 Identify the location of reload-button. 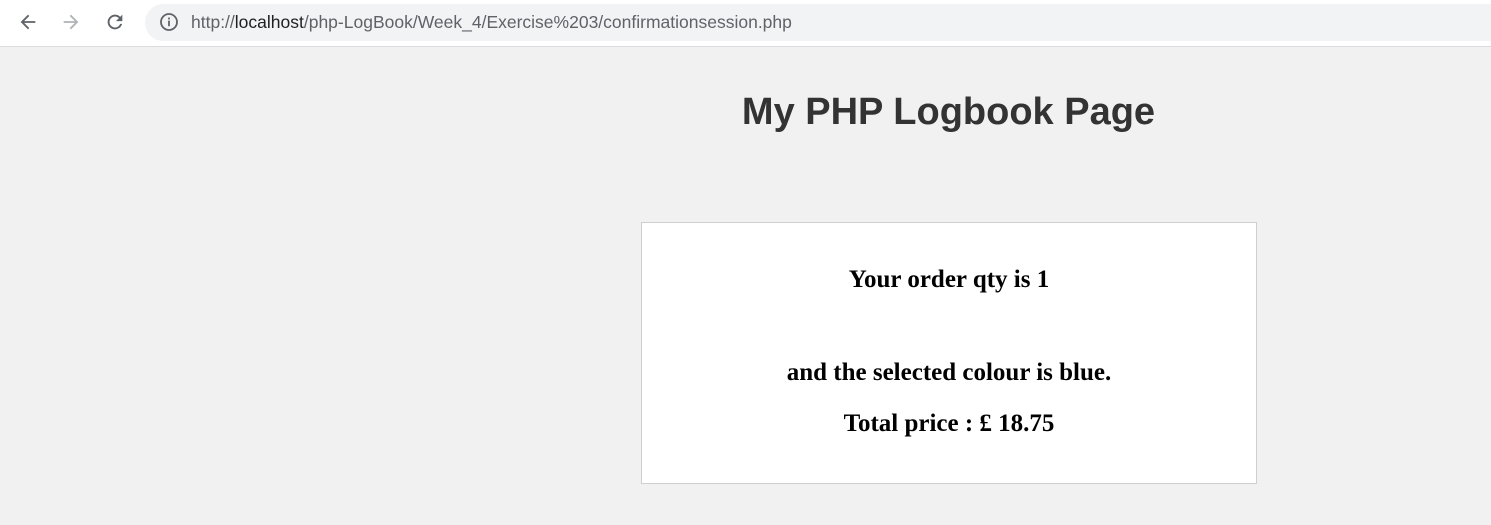
(115, 22).